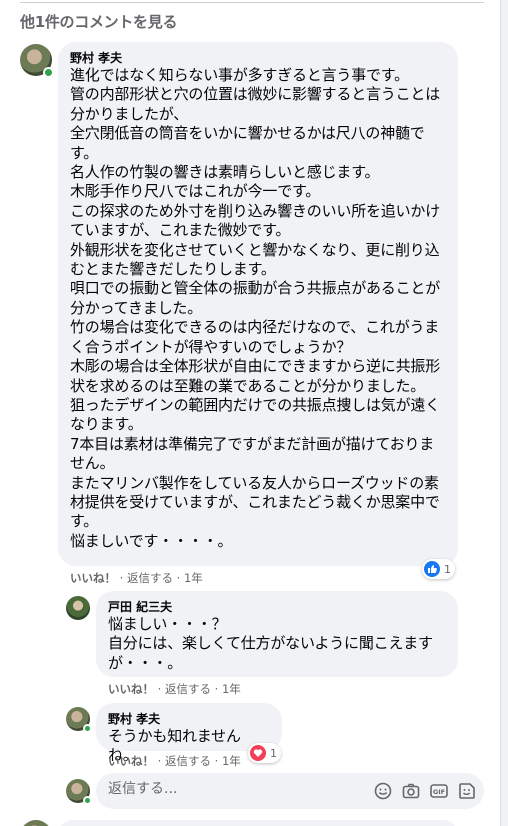 The height and width of the screenshot is (826, 508). Describe the element at coordinates (252, 2) in the screenshot. I see `divider` at that location.